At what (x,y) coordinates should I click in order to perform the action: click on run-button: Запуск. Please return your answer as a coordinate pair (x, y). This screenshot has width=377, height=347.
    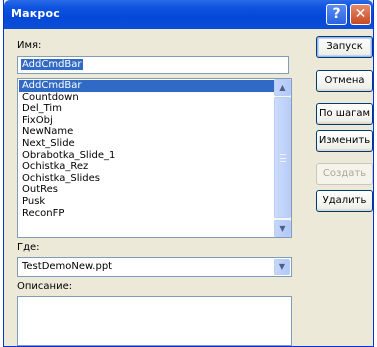
    Looking at the image, I should click on (344, 47).